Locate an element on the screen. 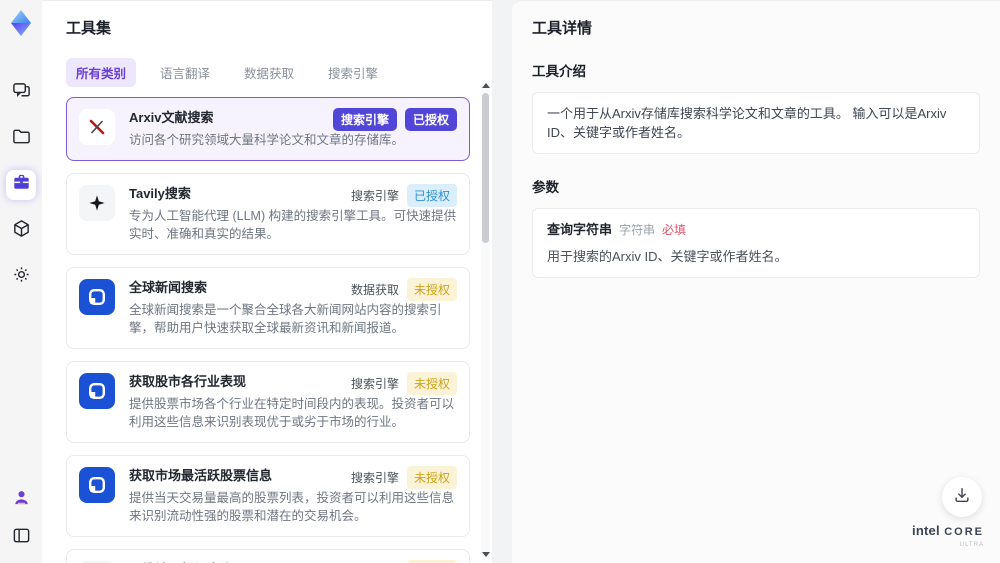 This screenshot has width=1000, height=563. download-icon is located at coordinates (962, 497).